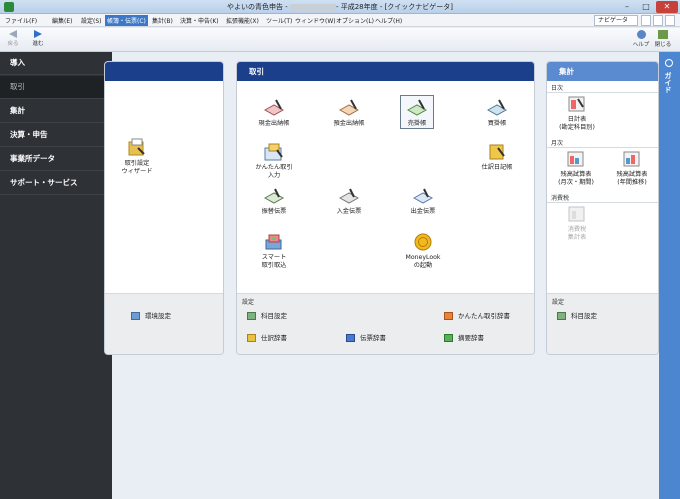 This screenshot has width=680, height=499. I want to click on forward-arrow-icon, so click(38, 34).